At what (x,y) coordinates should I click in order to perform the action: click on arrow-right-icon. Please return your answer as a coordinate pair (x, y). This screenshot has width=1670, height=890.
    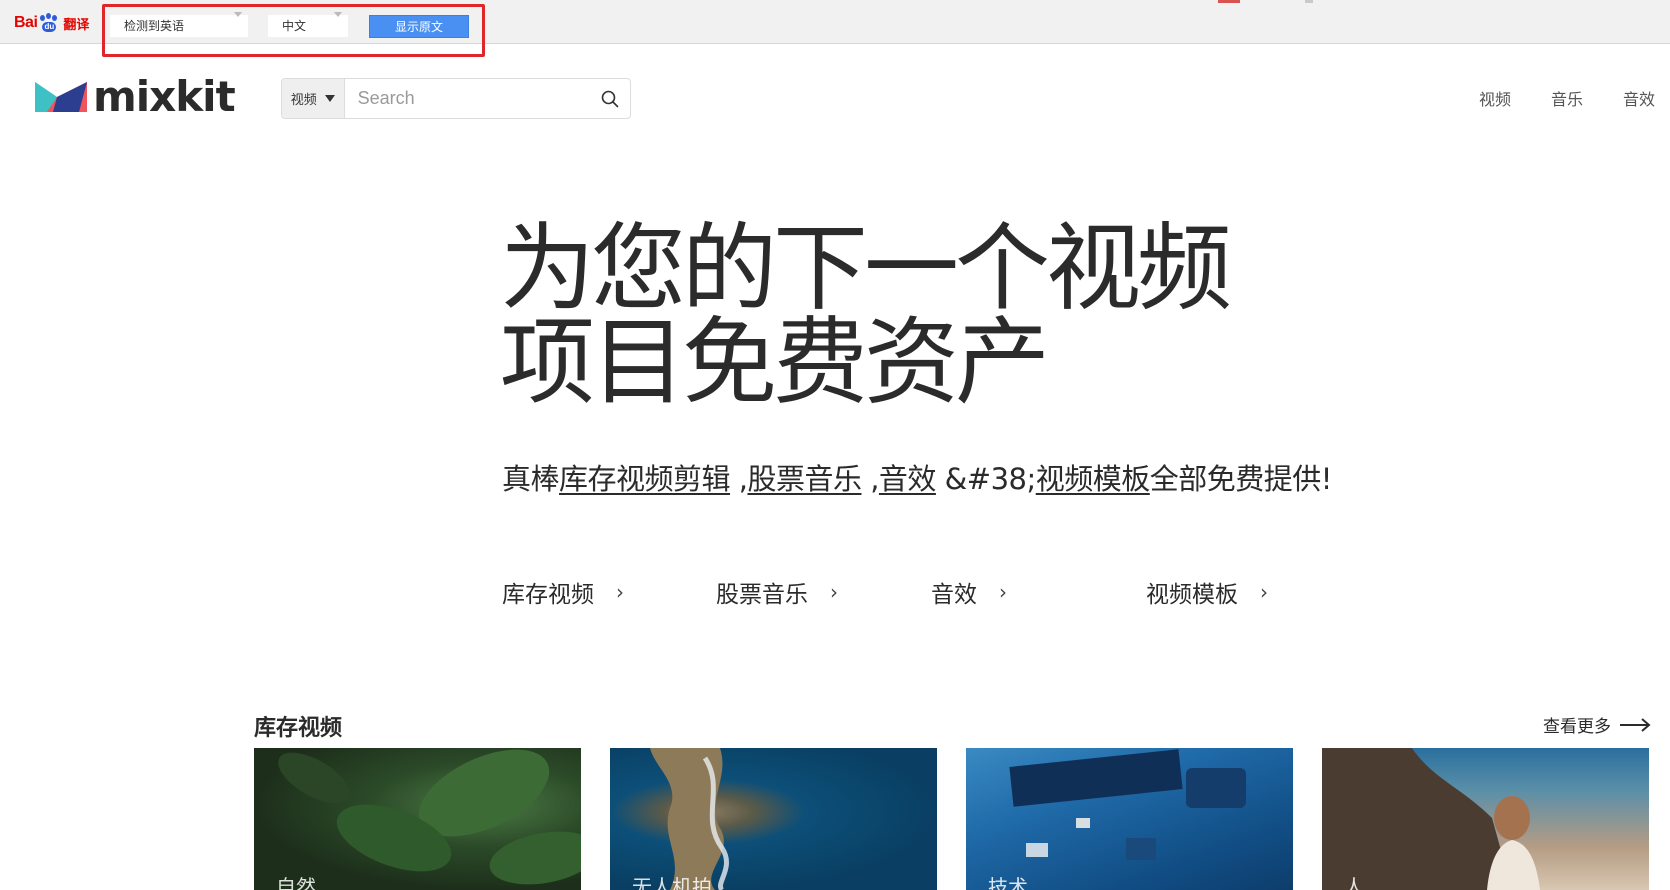
    Looking at the image, I should click on (1635, 725).